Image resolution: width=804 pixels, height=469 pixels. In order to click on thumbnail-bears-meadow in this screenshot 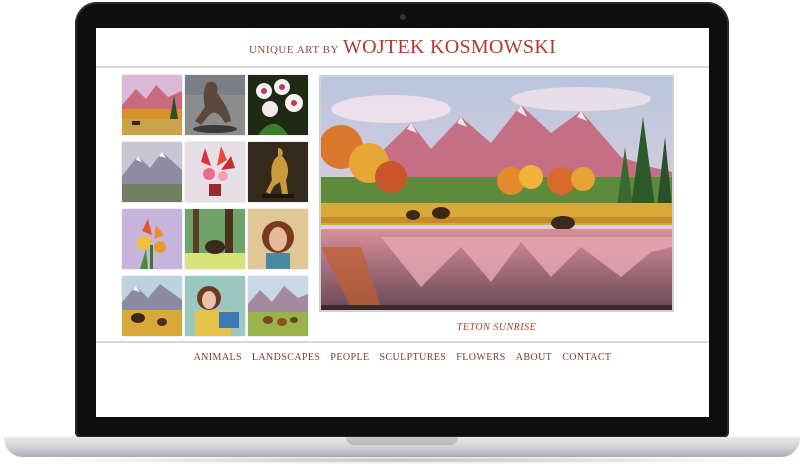, I will do `click(278, 306)`.